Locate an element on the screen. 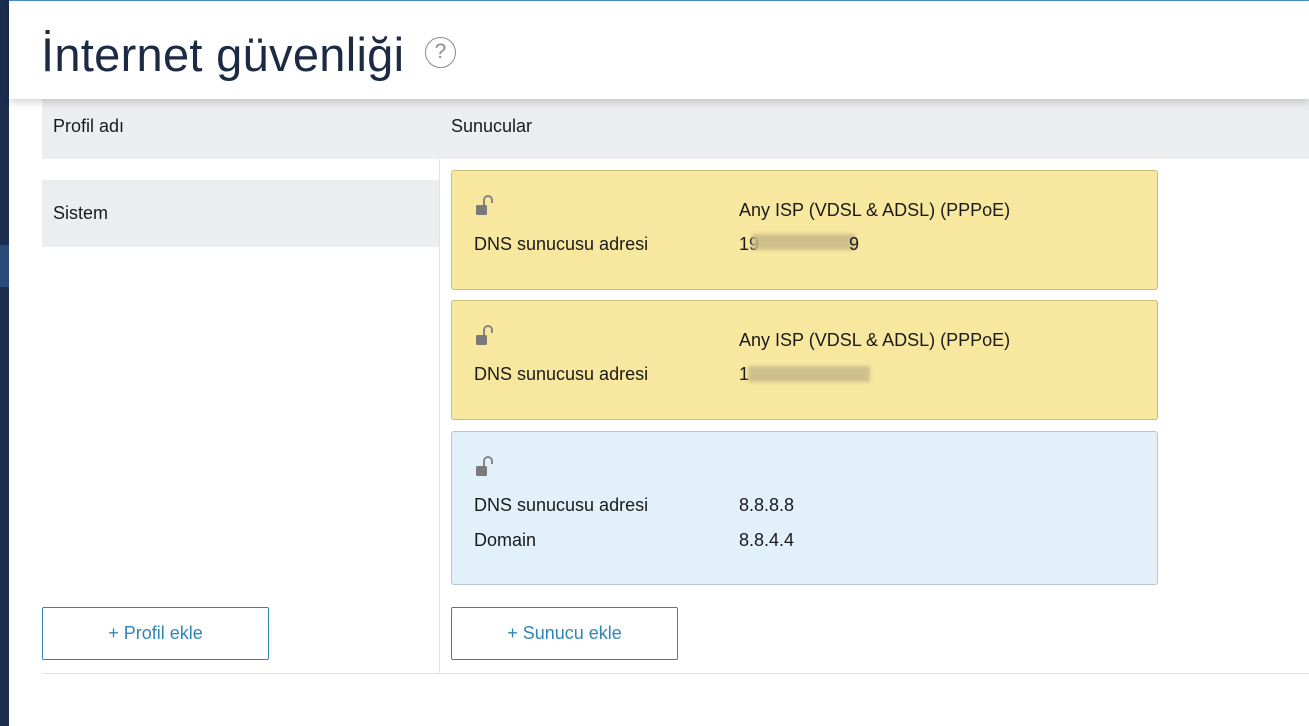 This screenshot has height=726, width=1309. help-icon: ? is located at coordinates (440, 52).